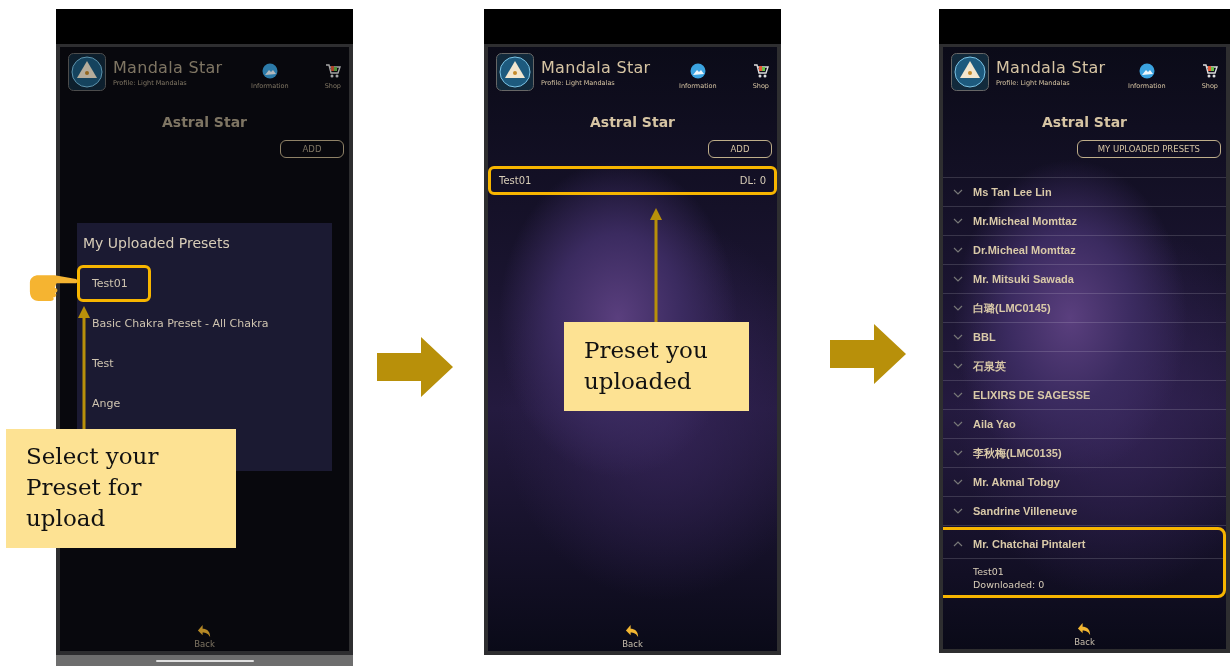 This screenshot has width=1230, height=666. Describe the element at coordinates (1032, 395) in the screenshot. I see `user-name: ELIXIRS DE SAGESSE` at that location.